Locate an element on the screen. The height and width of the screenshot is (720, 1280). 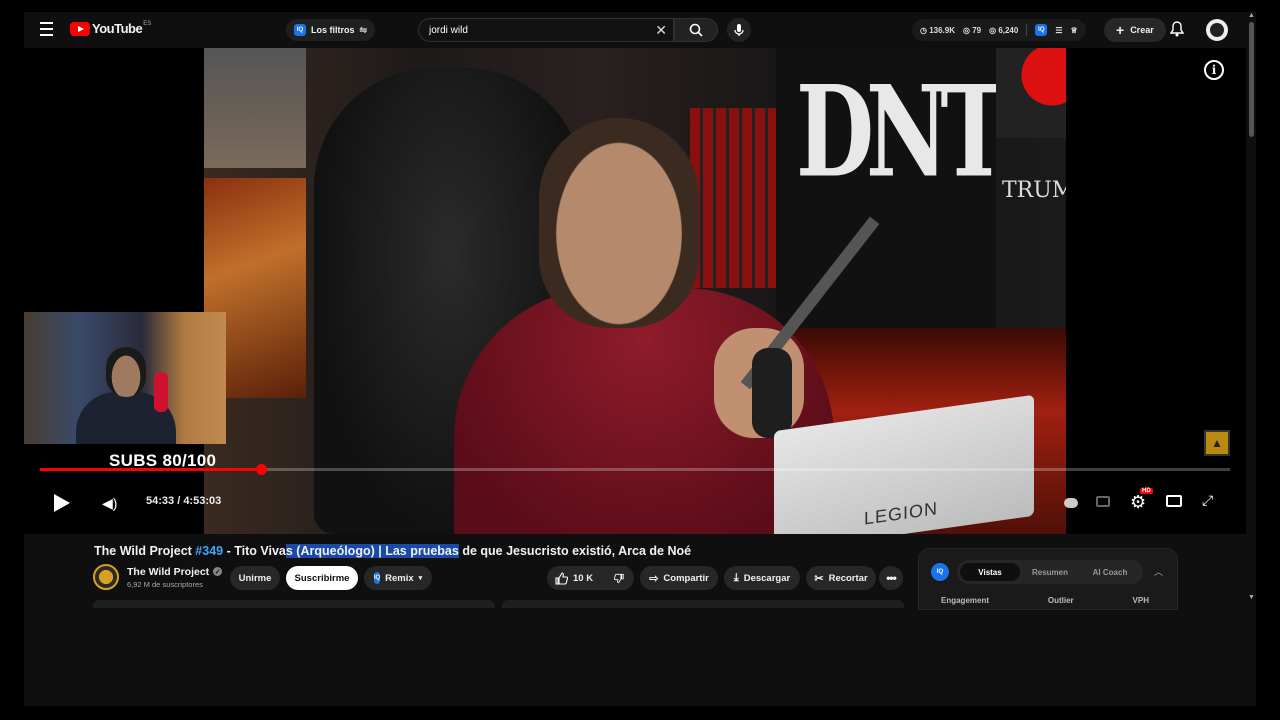
logo-text: YouTube is located at coordinates (117, 28).